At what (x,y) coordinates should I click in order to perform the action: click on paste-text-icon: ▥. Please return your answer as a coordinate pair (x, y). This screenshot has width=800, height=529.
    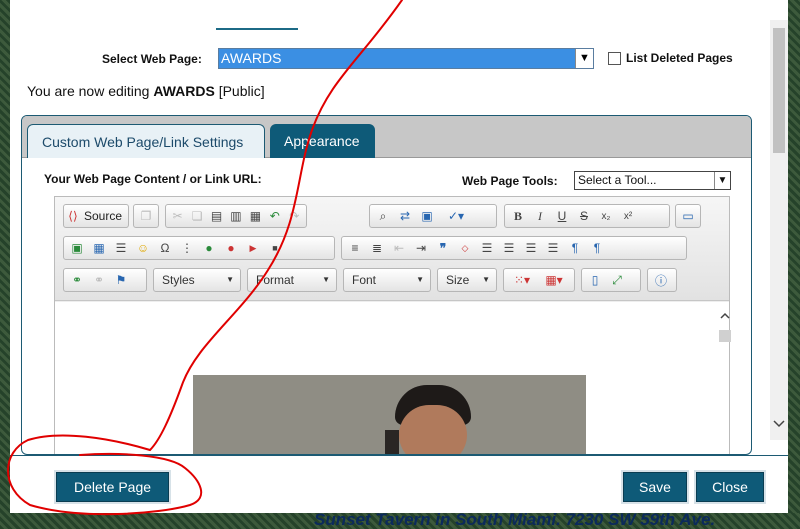
    Looking at the image, I should click on (235, 216).